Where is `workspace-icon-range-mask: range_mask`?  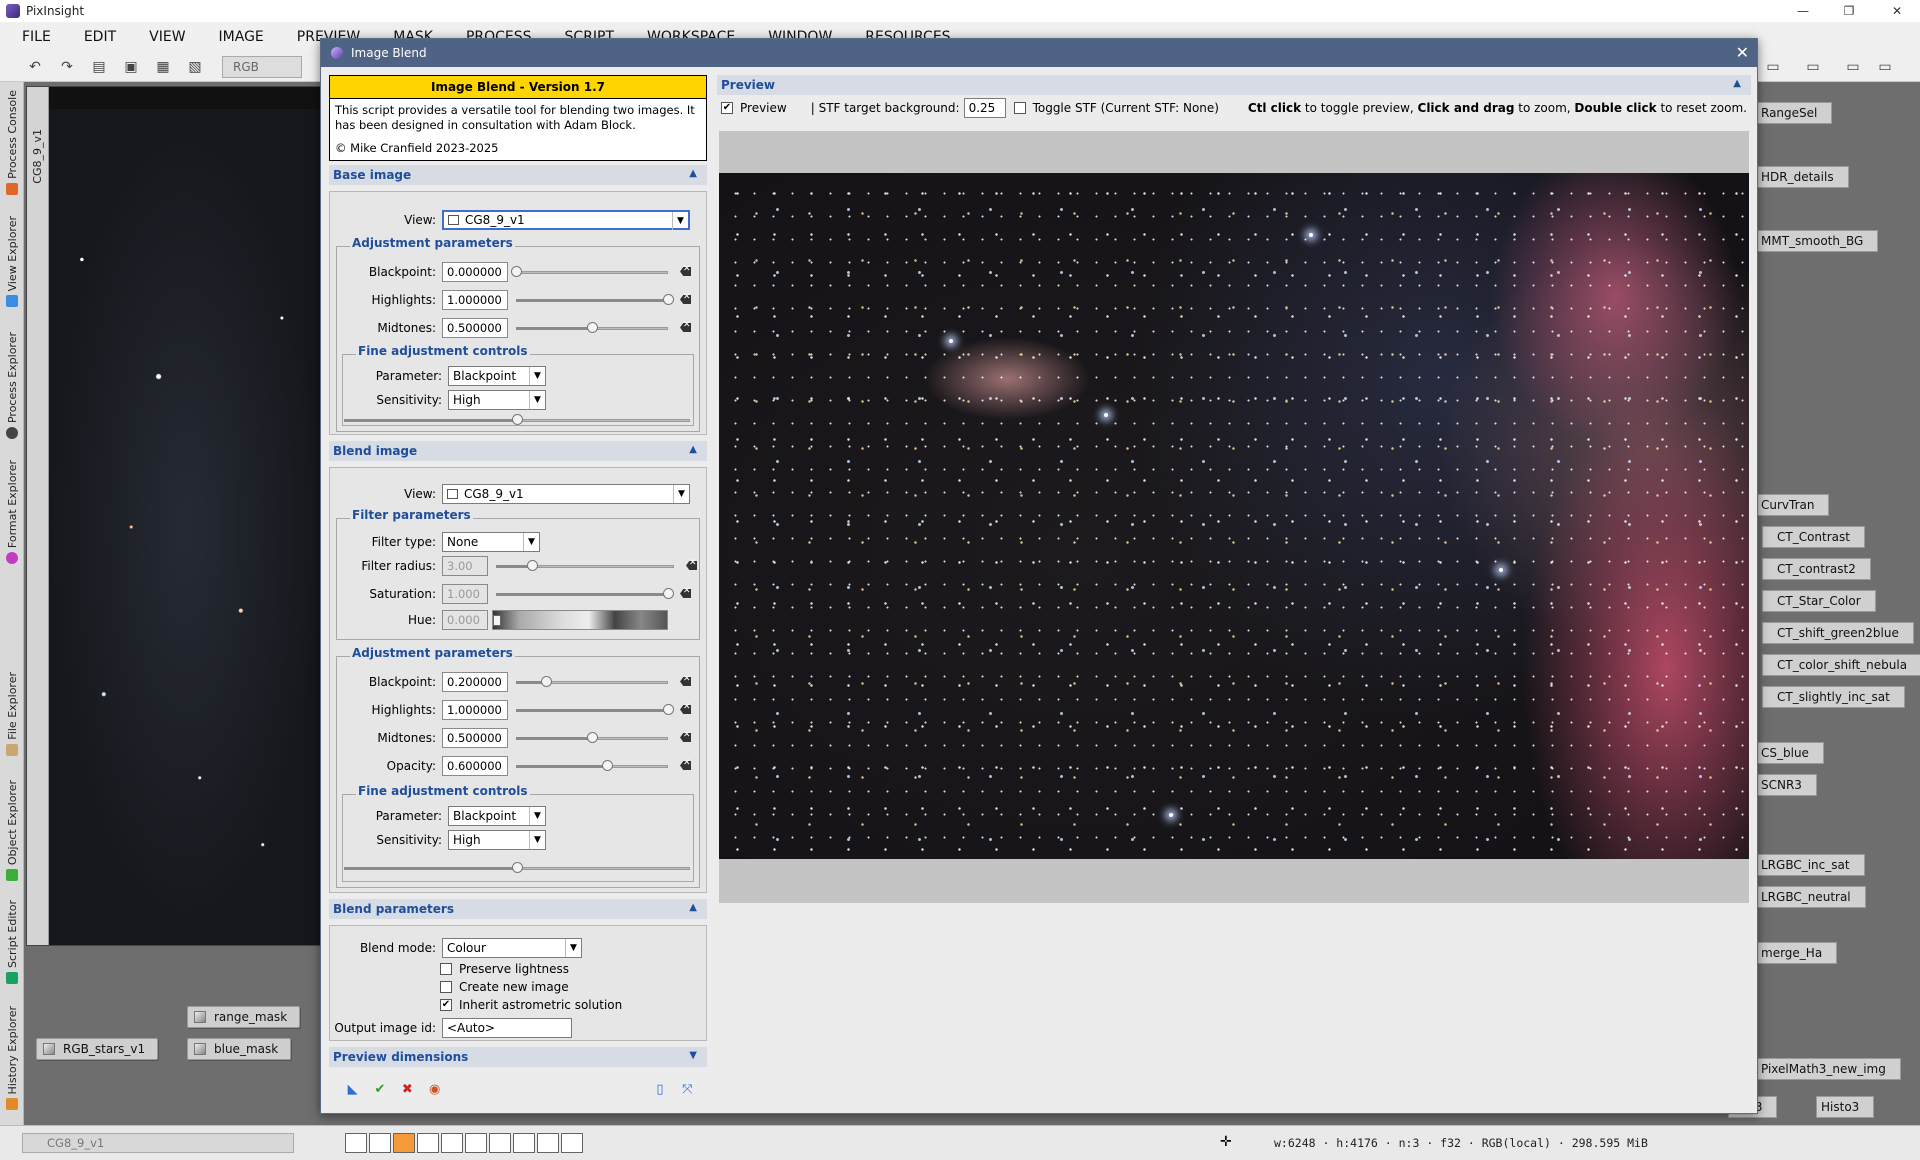
workspace-icon-range-mask: range_mask is located at coordinates (244, 1017).